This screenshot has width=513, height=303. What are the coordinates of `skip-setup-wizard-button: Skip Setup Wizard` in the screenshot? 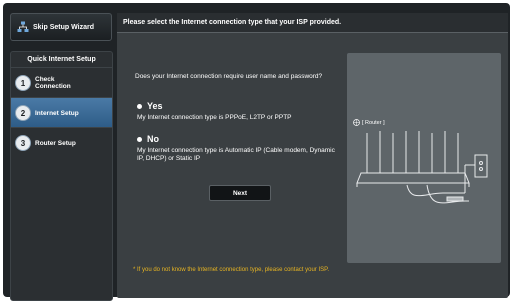 It's located at (61, 27).